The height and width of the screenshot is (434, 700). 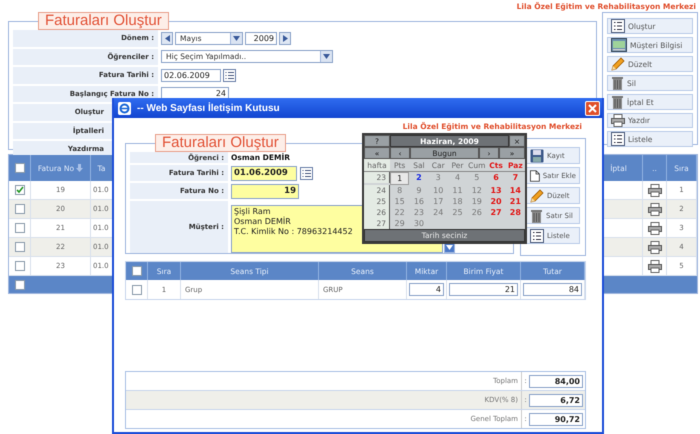 I want to click on calendar-day: 2, so click(x=419, y=177).